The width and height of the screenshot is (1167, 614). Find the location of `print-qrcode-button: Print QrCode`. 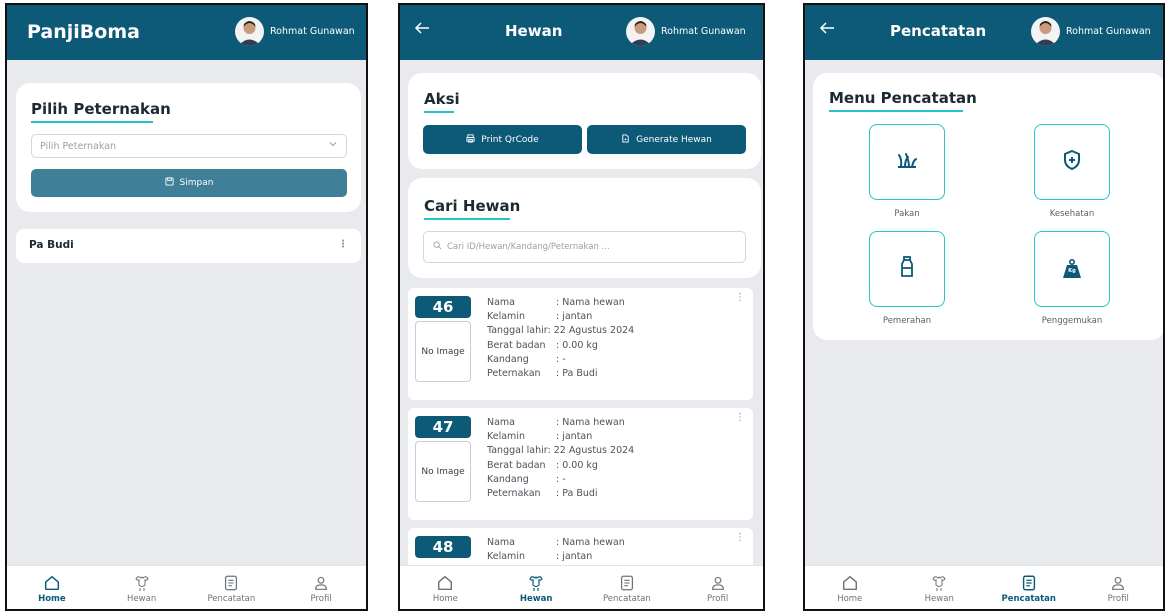

print-qrcode-button: Print QrCode is located at coordinates (502, 139).